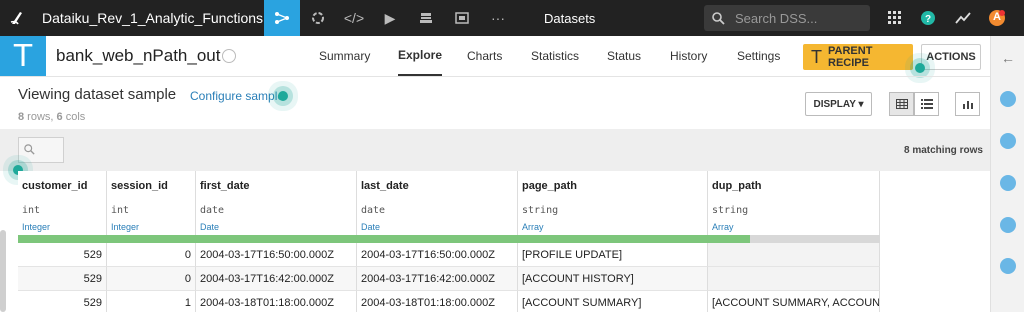 Image resolution: width=1024 pixels, height=312 pixels. Describe the element at coordinates (555, 56) in the screenshot. I see `tab-statistics: Statistics` at that location.